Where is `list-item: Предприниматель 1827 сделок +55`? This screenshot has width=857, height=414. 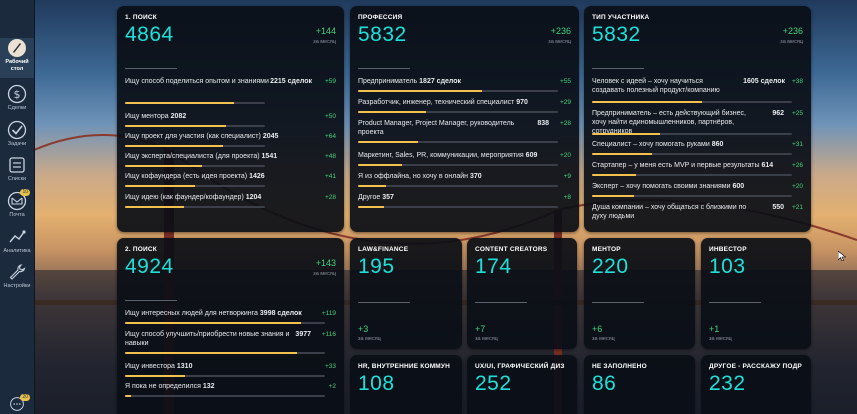 list-item: Предприниматель 1827 сделок +55 is located at coordinates (464, 85).